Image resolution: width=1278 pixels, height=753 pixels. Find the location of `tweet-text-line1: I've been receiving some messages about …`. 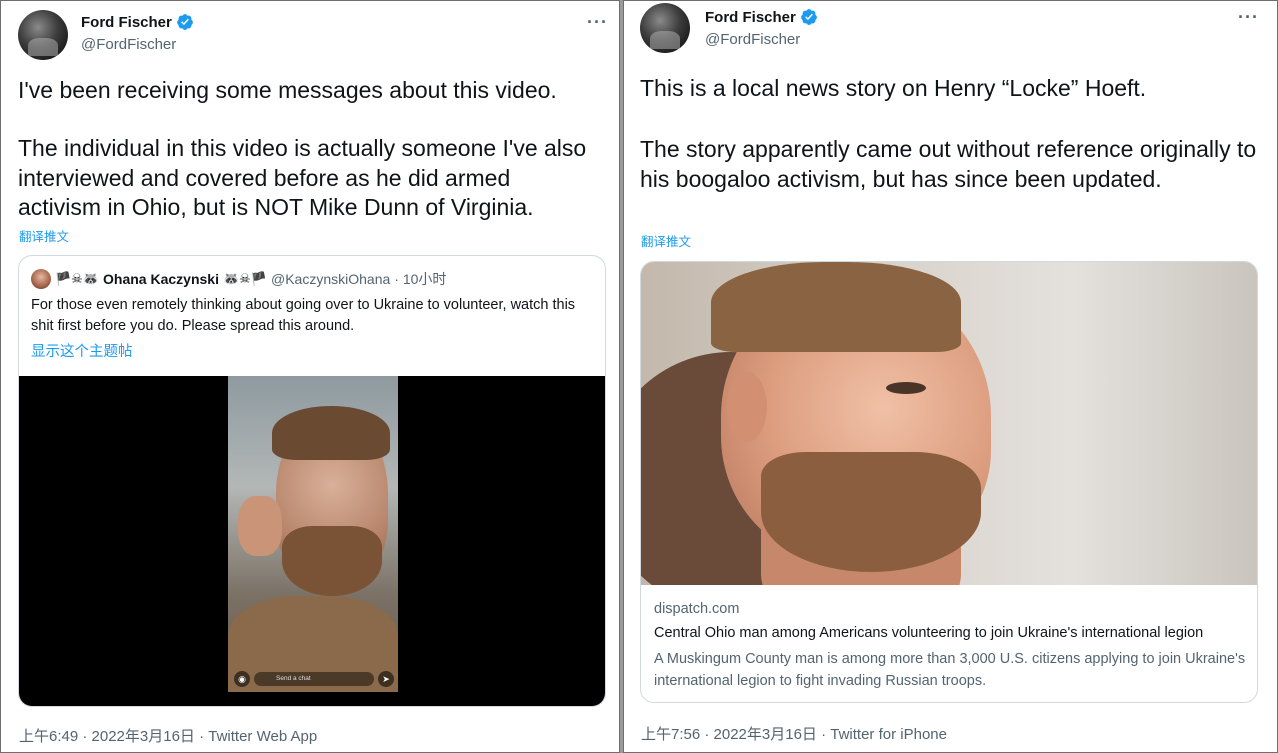

tweet-text-line1: I've been receiving some messages about … is located at coordinates (287, 90).